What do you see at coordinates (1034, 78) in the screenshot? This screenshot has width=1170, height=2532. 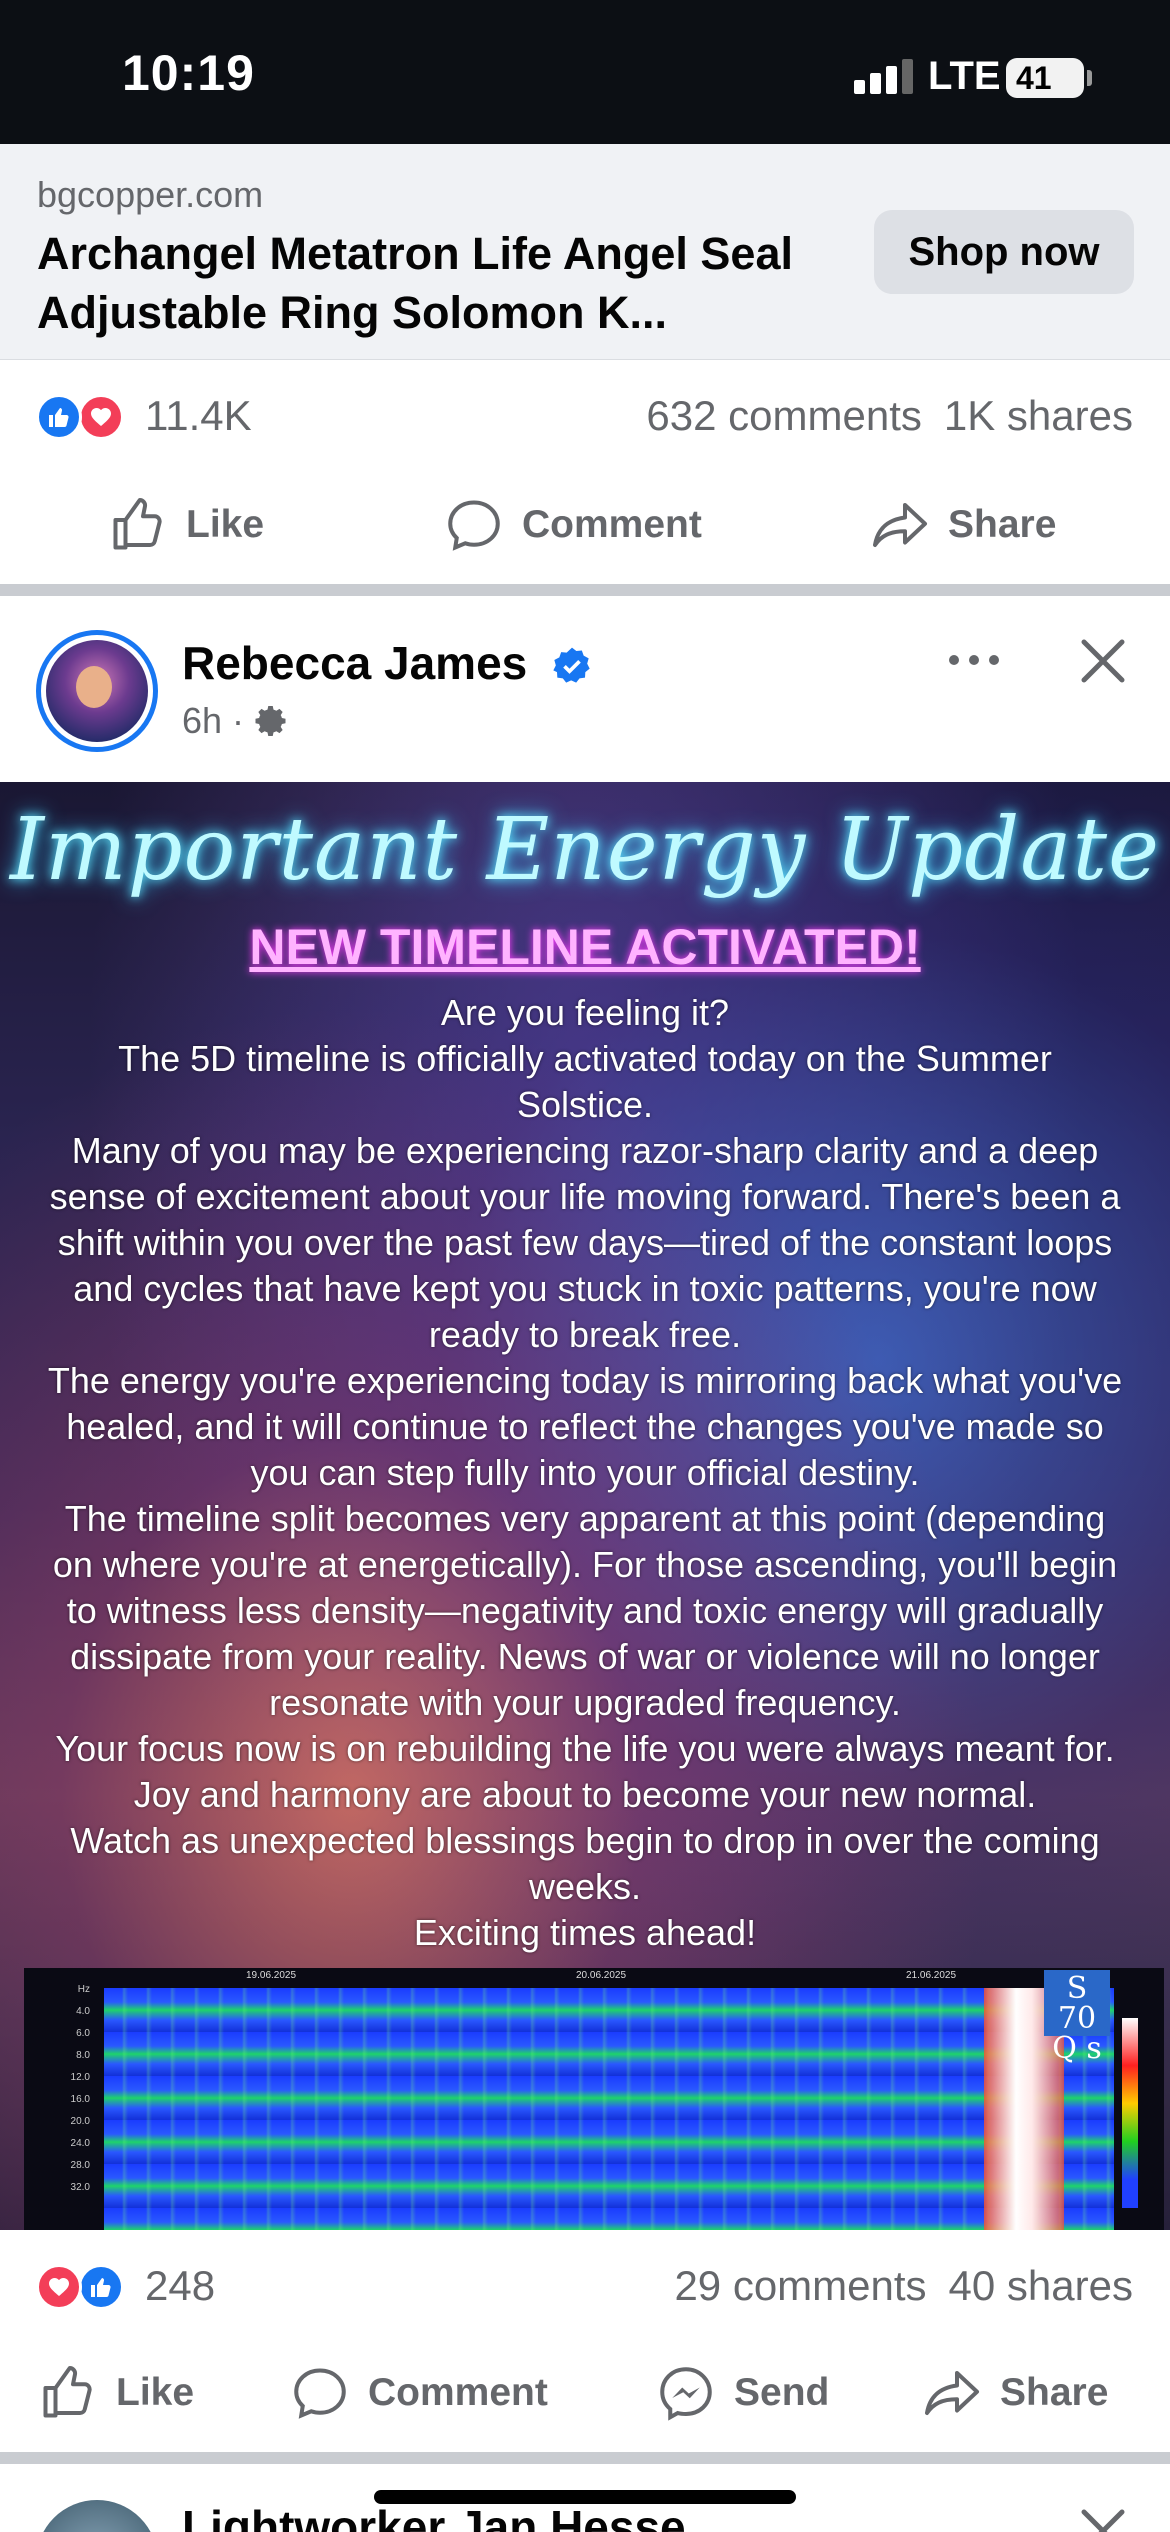 I see `battery-level: 41` at bounding box center [1034, 78].